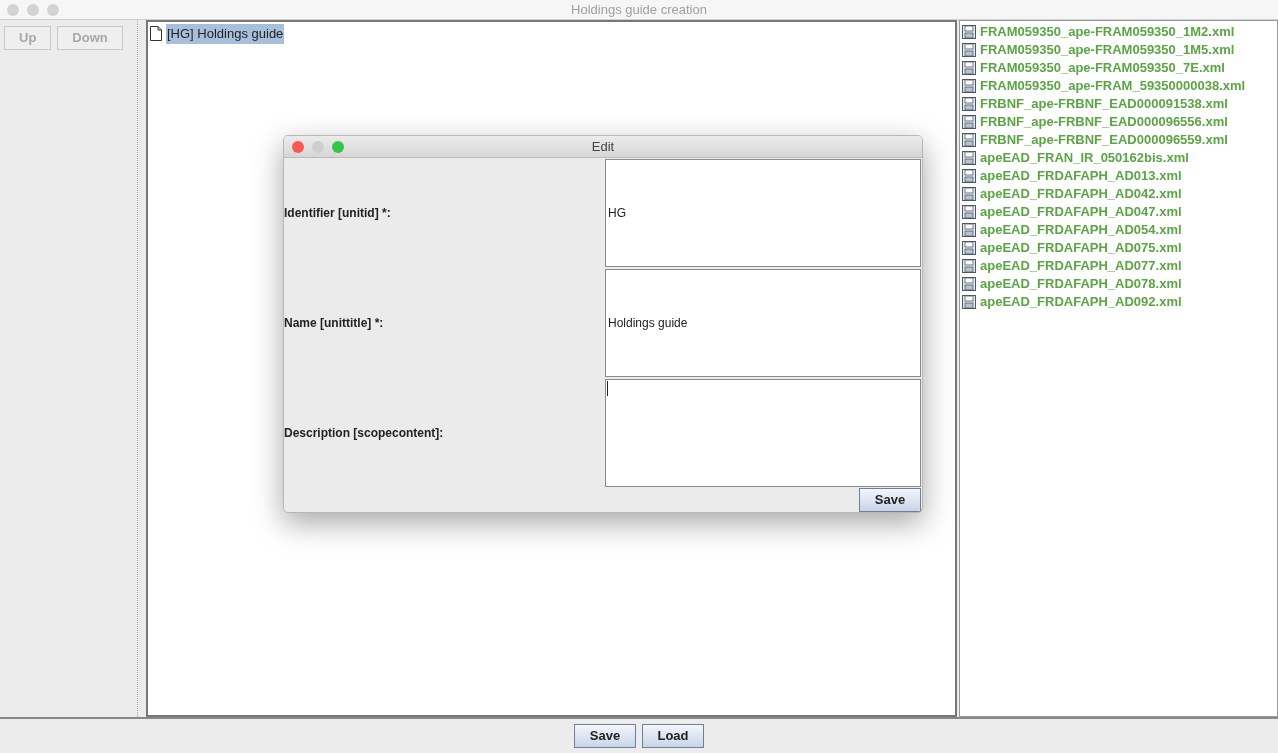  What do you see at coordinates (225, 34) in the screenshot?
I see `tree-item: [HG] Holdings guide` at bounding box center [225, 34].